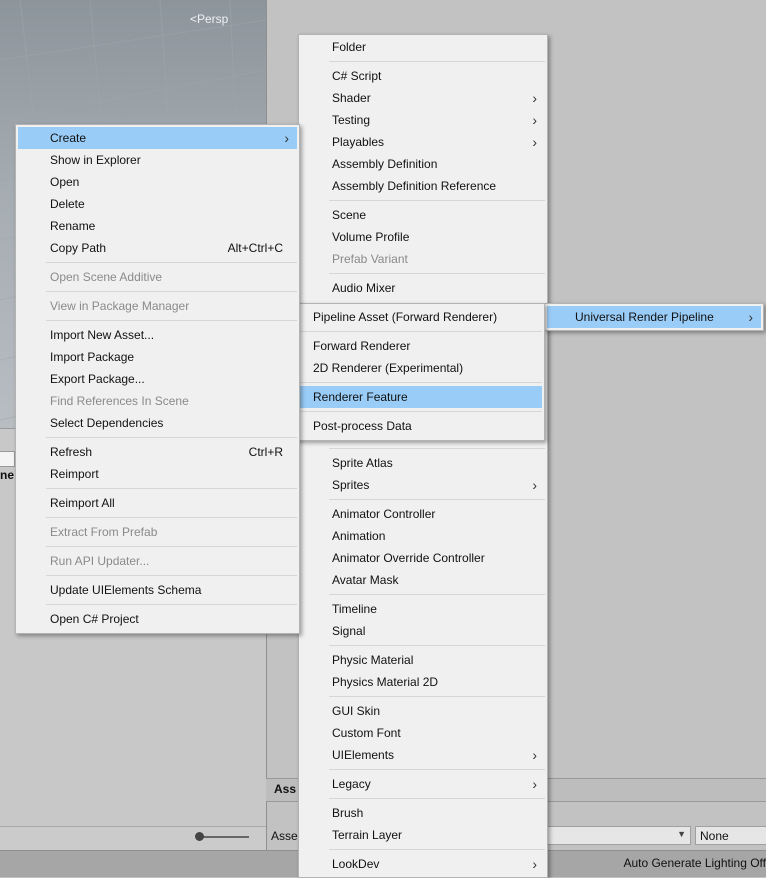 This screenshot has height=878, width=766. What do you see at coordinates (423, 485) in the screenshot?
I see `menu-item-sprites: Sprites ›` at bounding box center [423, 485].